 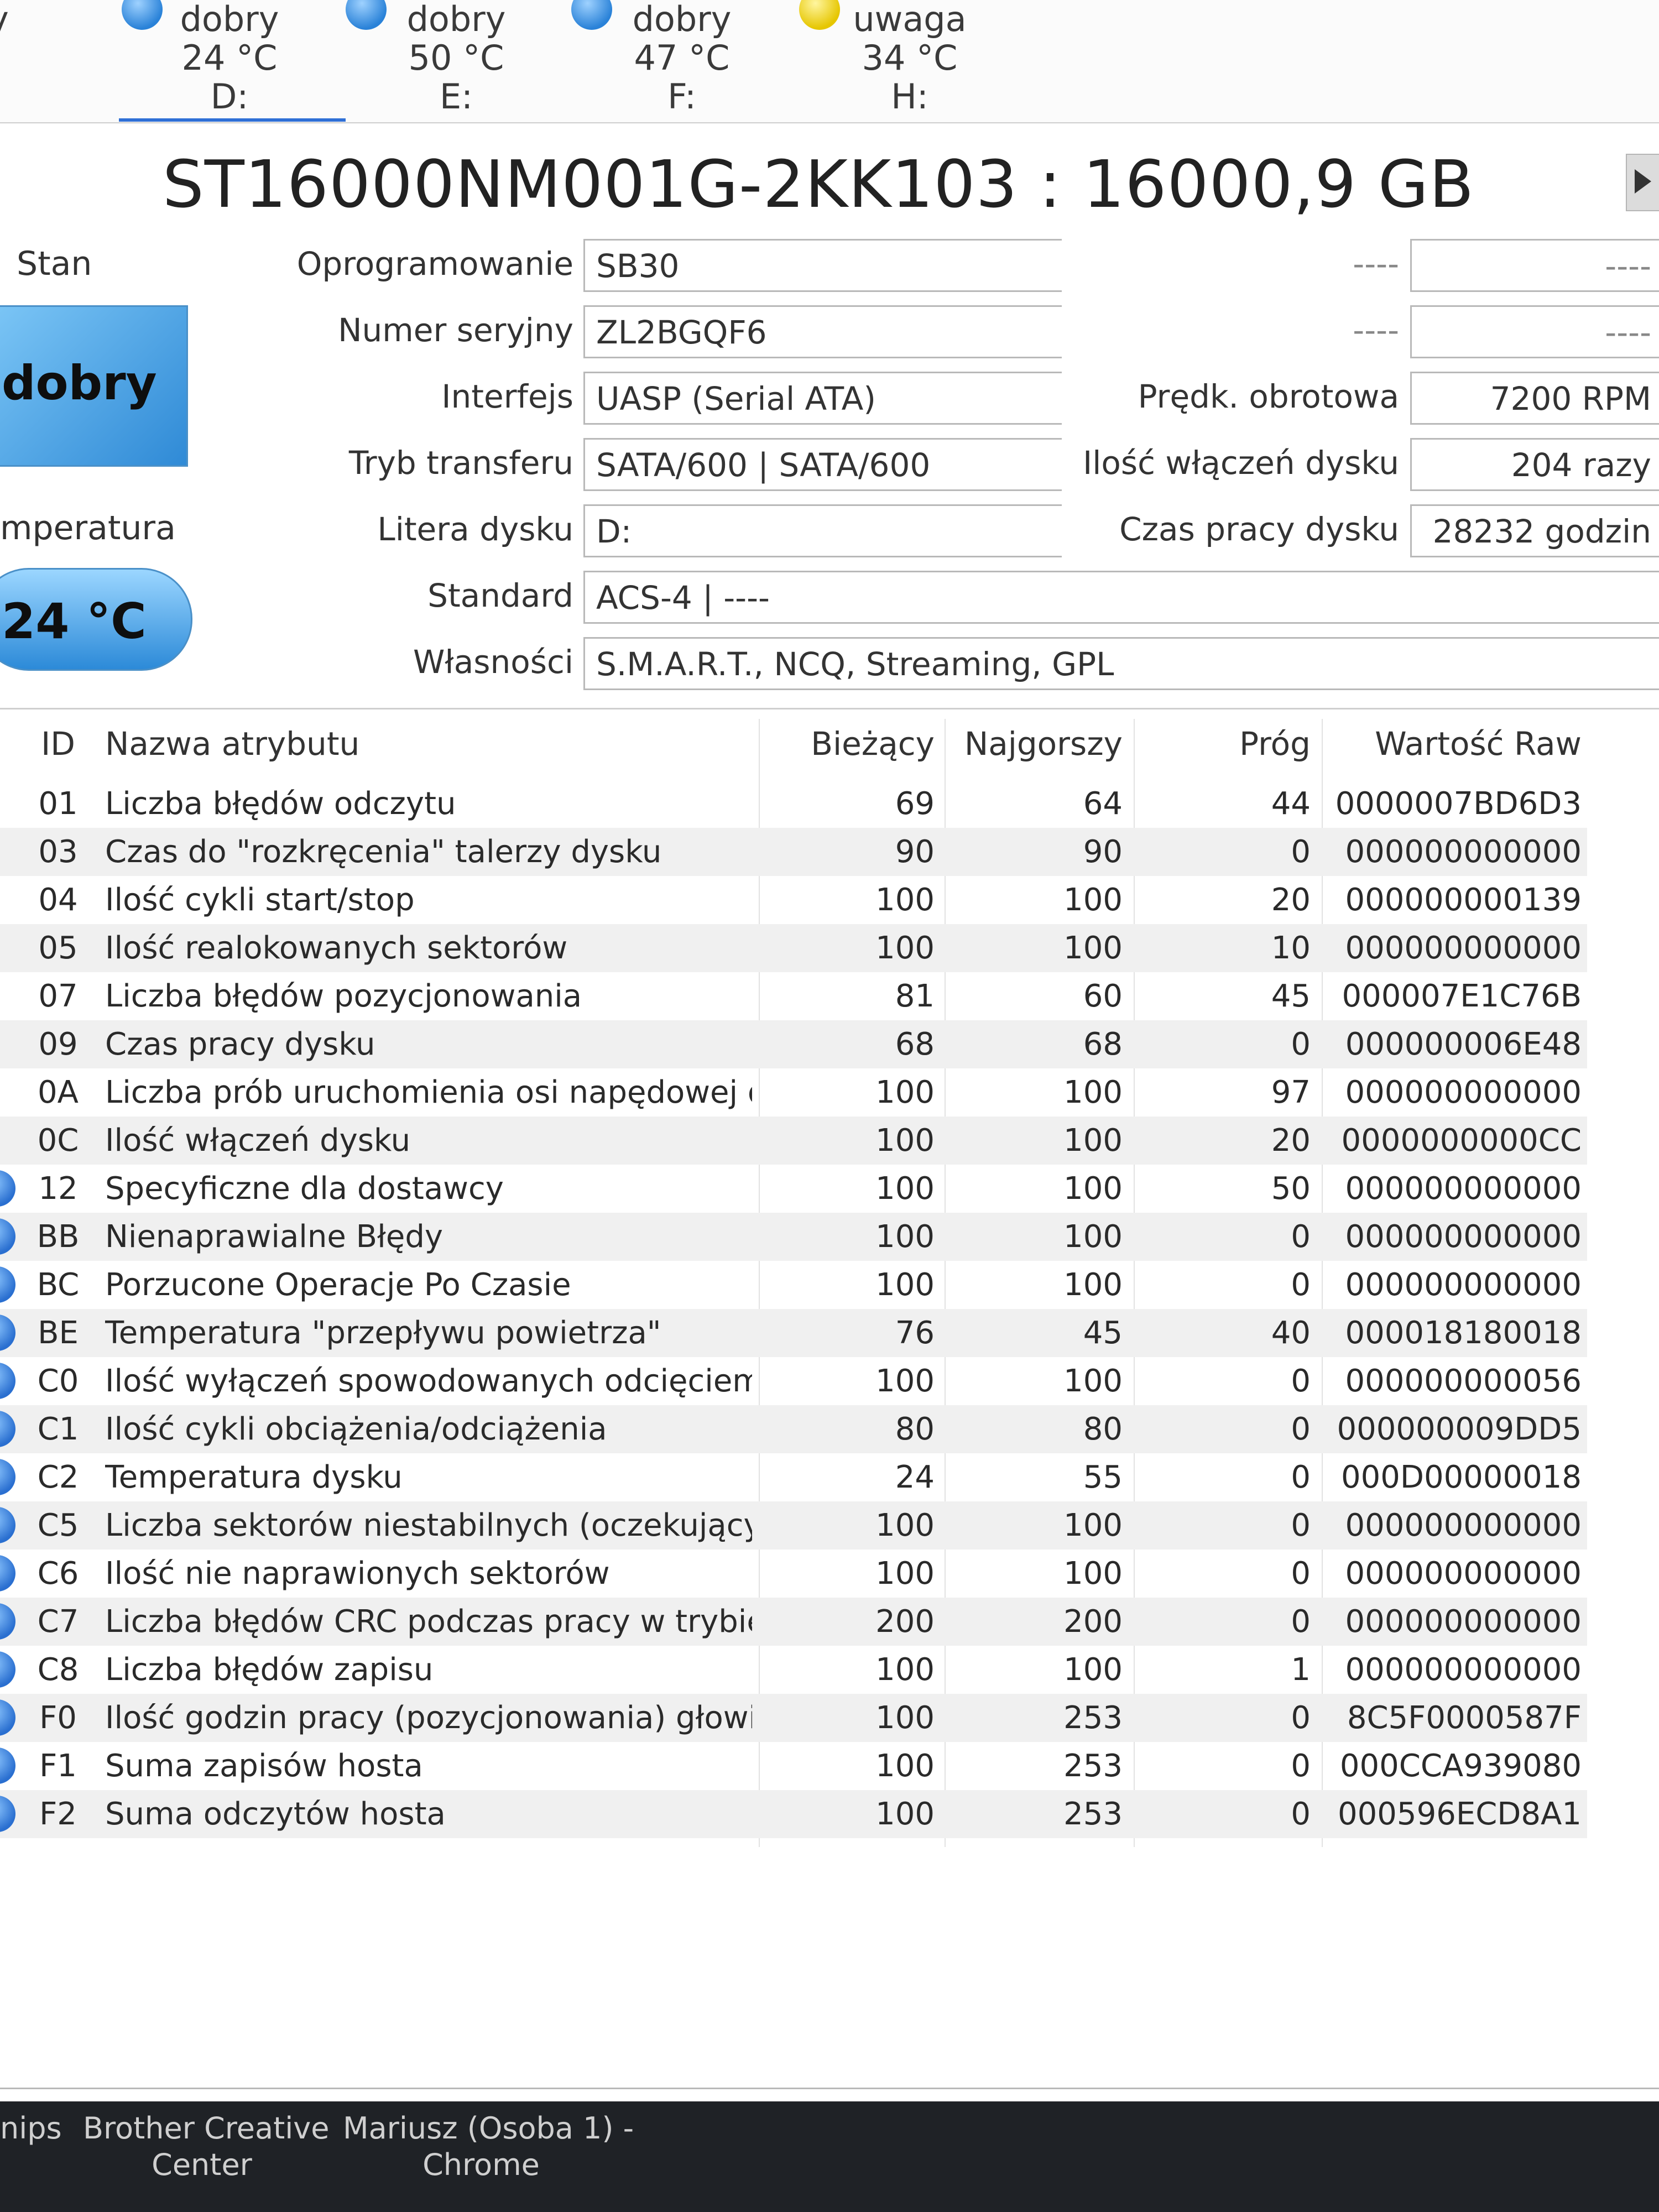 I want to click on header-worst: Najgorszy, so click(x=1035, y=744).